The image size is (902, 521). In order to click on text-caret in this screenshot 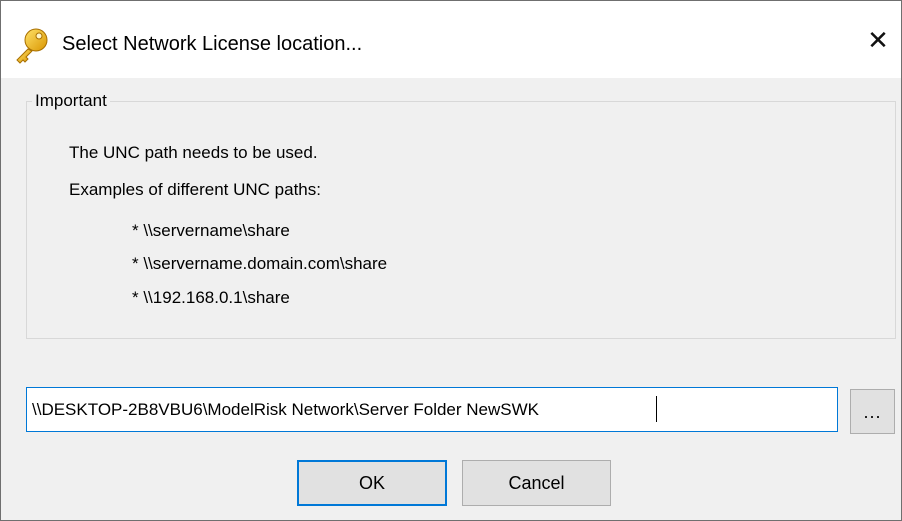, I will do `click(656, 409)`.